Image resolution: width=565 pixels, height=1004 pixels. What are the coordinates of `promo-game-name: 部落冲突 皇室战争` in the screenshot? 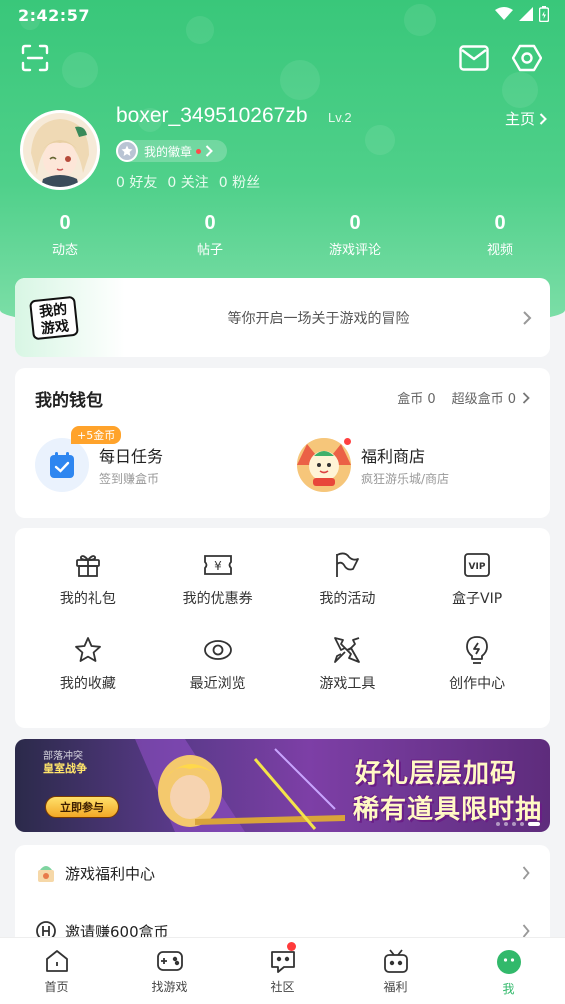 It's located at (65, 763).